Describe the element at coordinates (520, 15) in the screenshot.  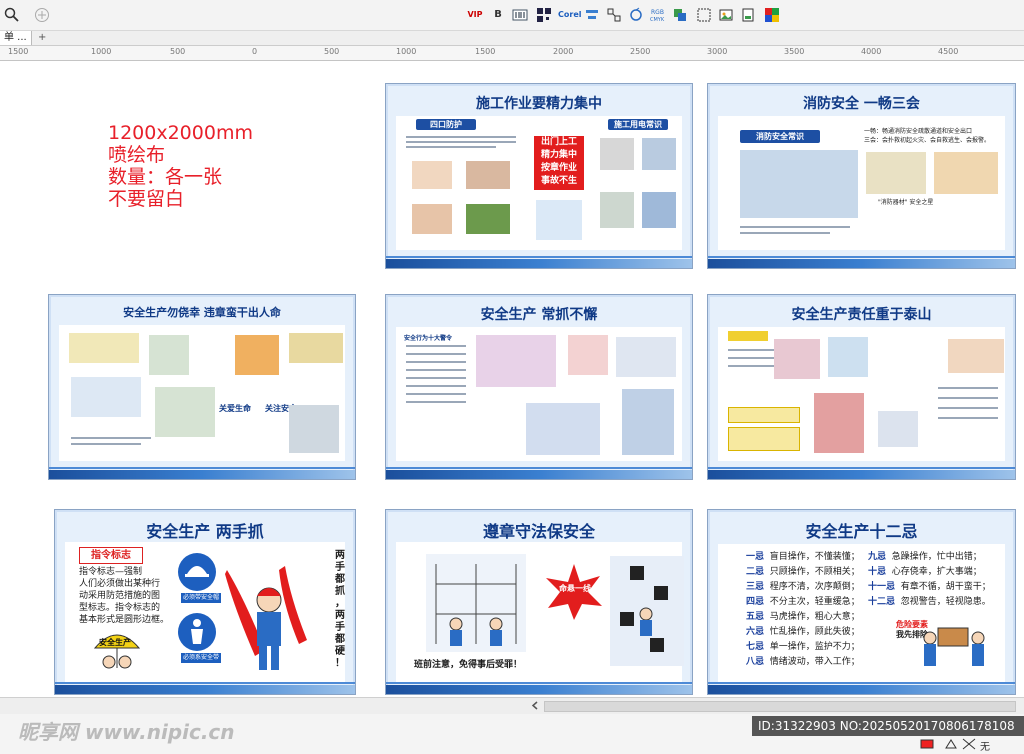
I see `barcode-icon` at that location.